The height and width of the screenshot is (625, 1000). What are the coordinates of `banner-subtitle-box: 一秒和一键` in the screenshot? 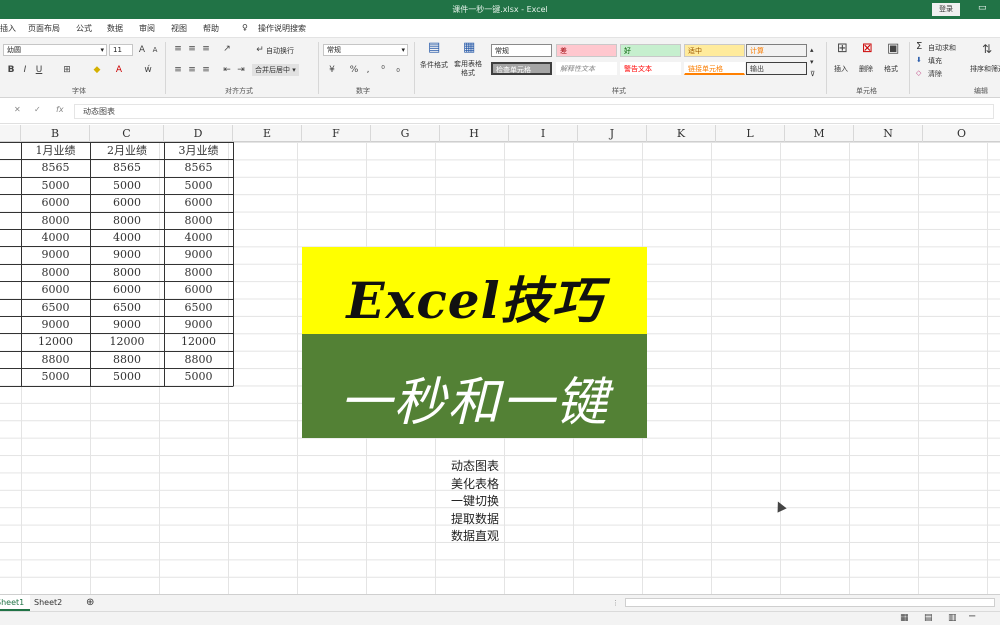 It's located at (474, 386).